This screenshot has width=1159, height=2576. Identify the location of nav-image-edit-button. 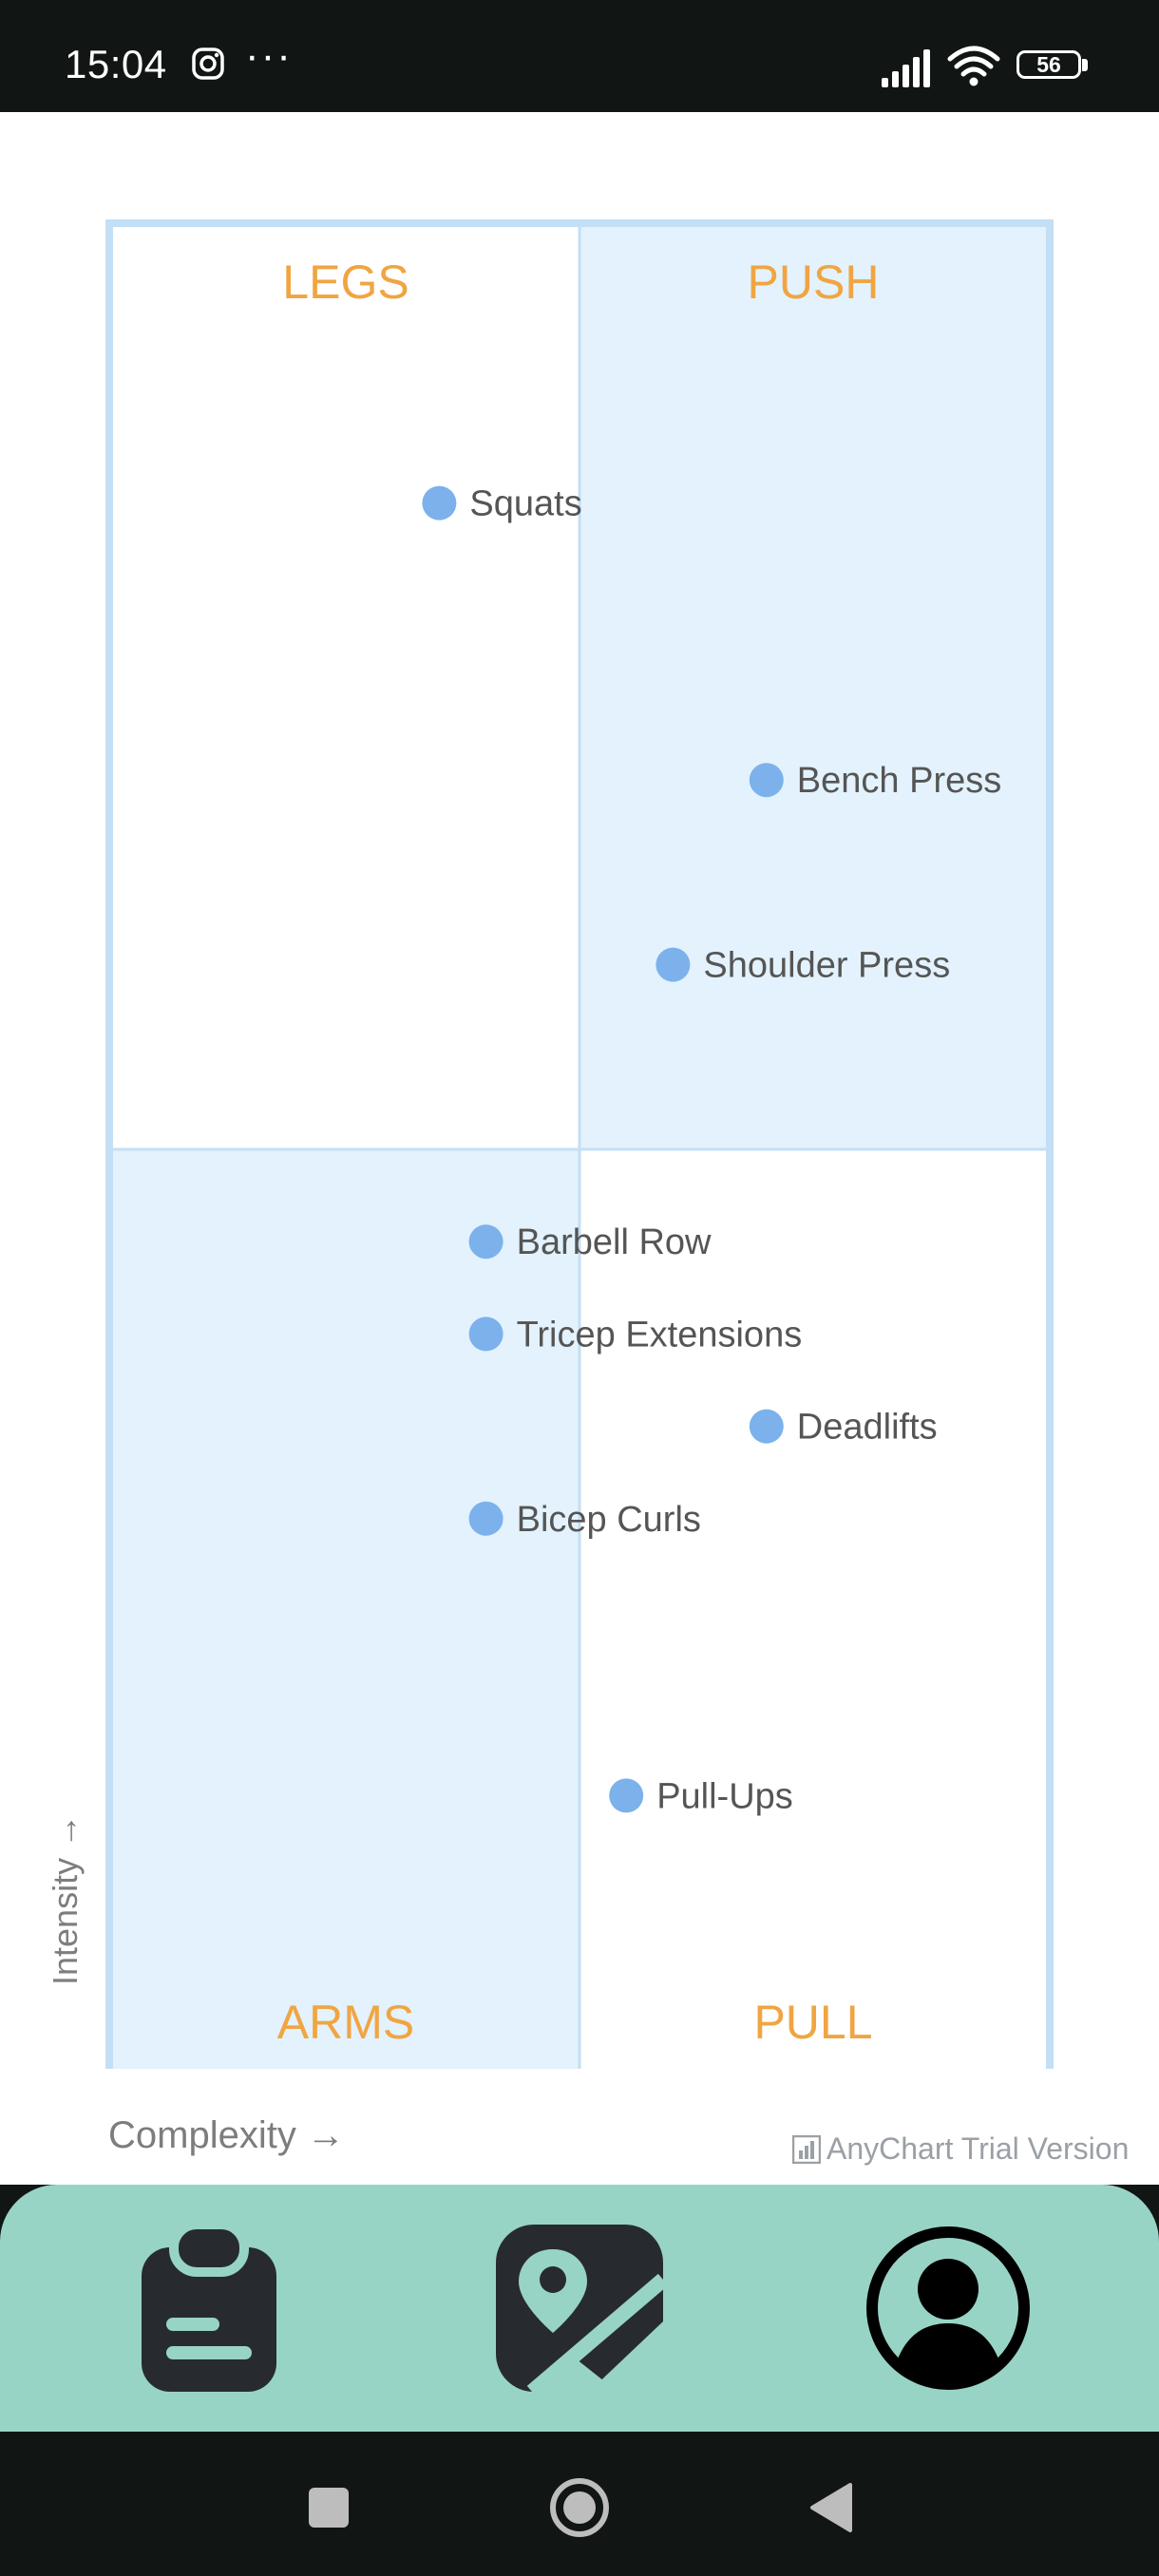
(579, 2308).